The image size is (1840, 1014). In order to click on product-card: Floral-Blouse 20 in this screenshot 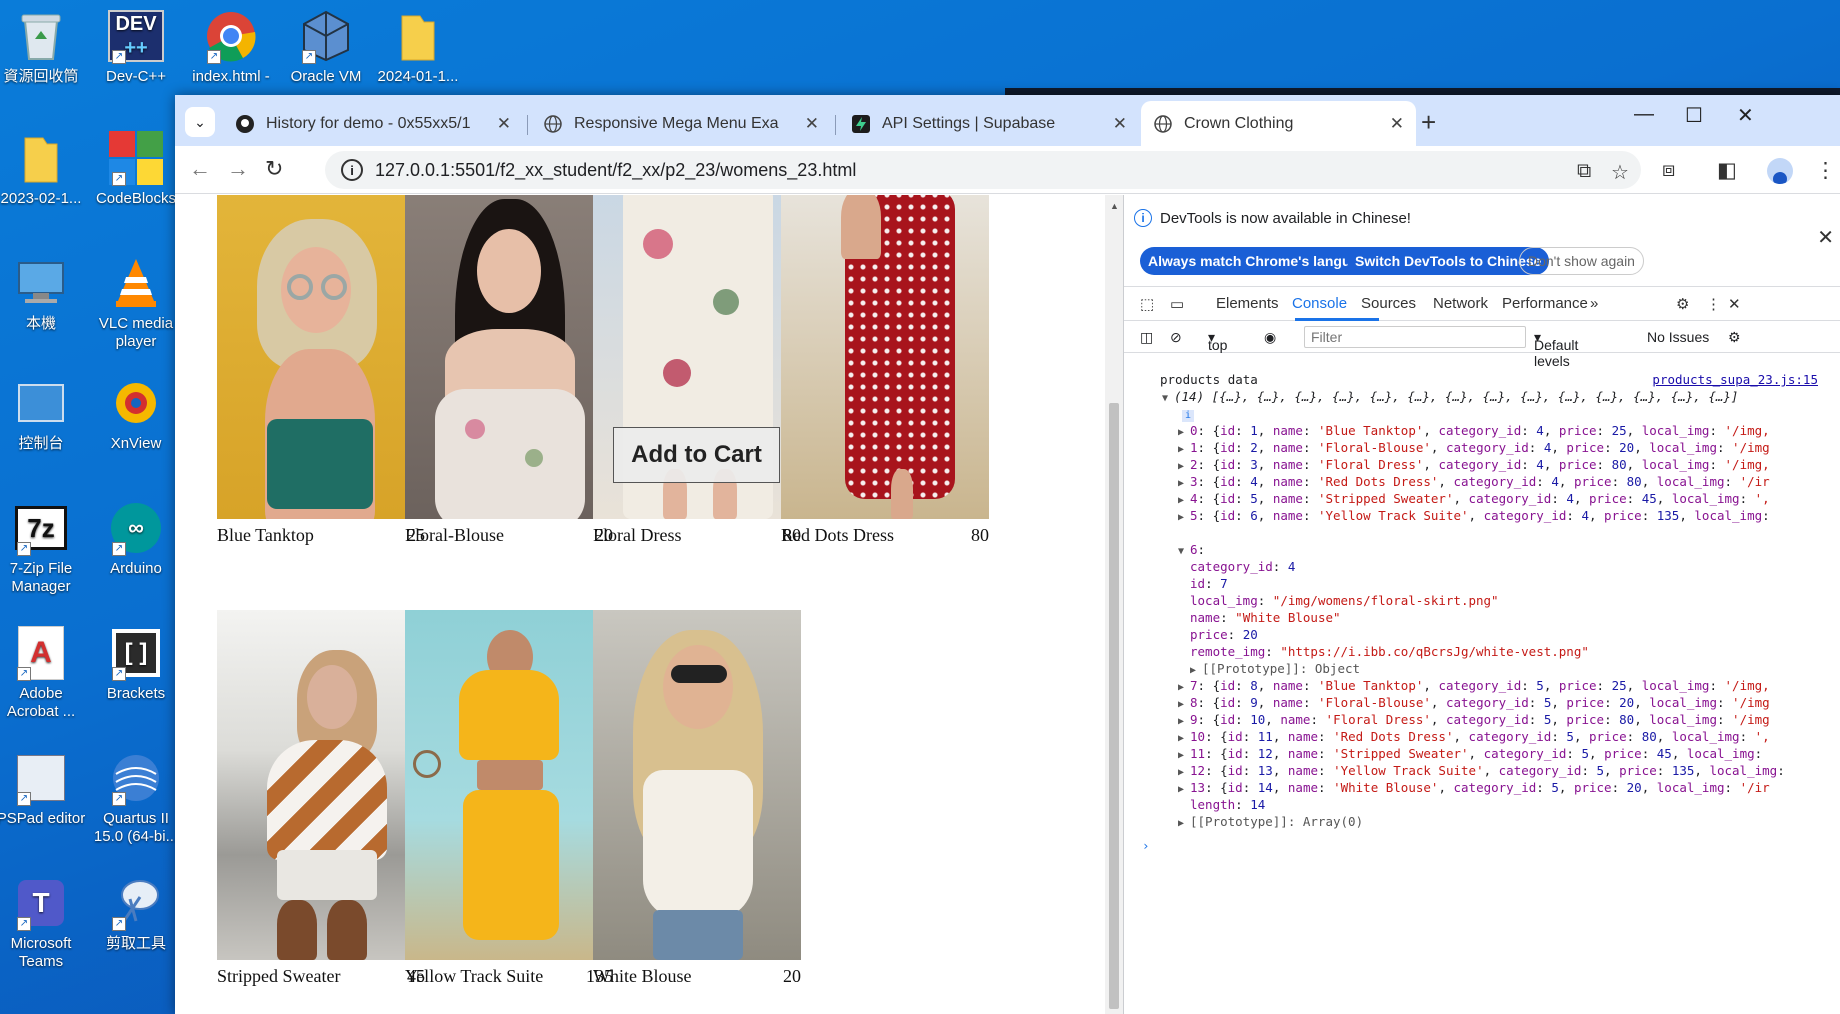, I will do `click(509, 370)`.